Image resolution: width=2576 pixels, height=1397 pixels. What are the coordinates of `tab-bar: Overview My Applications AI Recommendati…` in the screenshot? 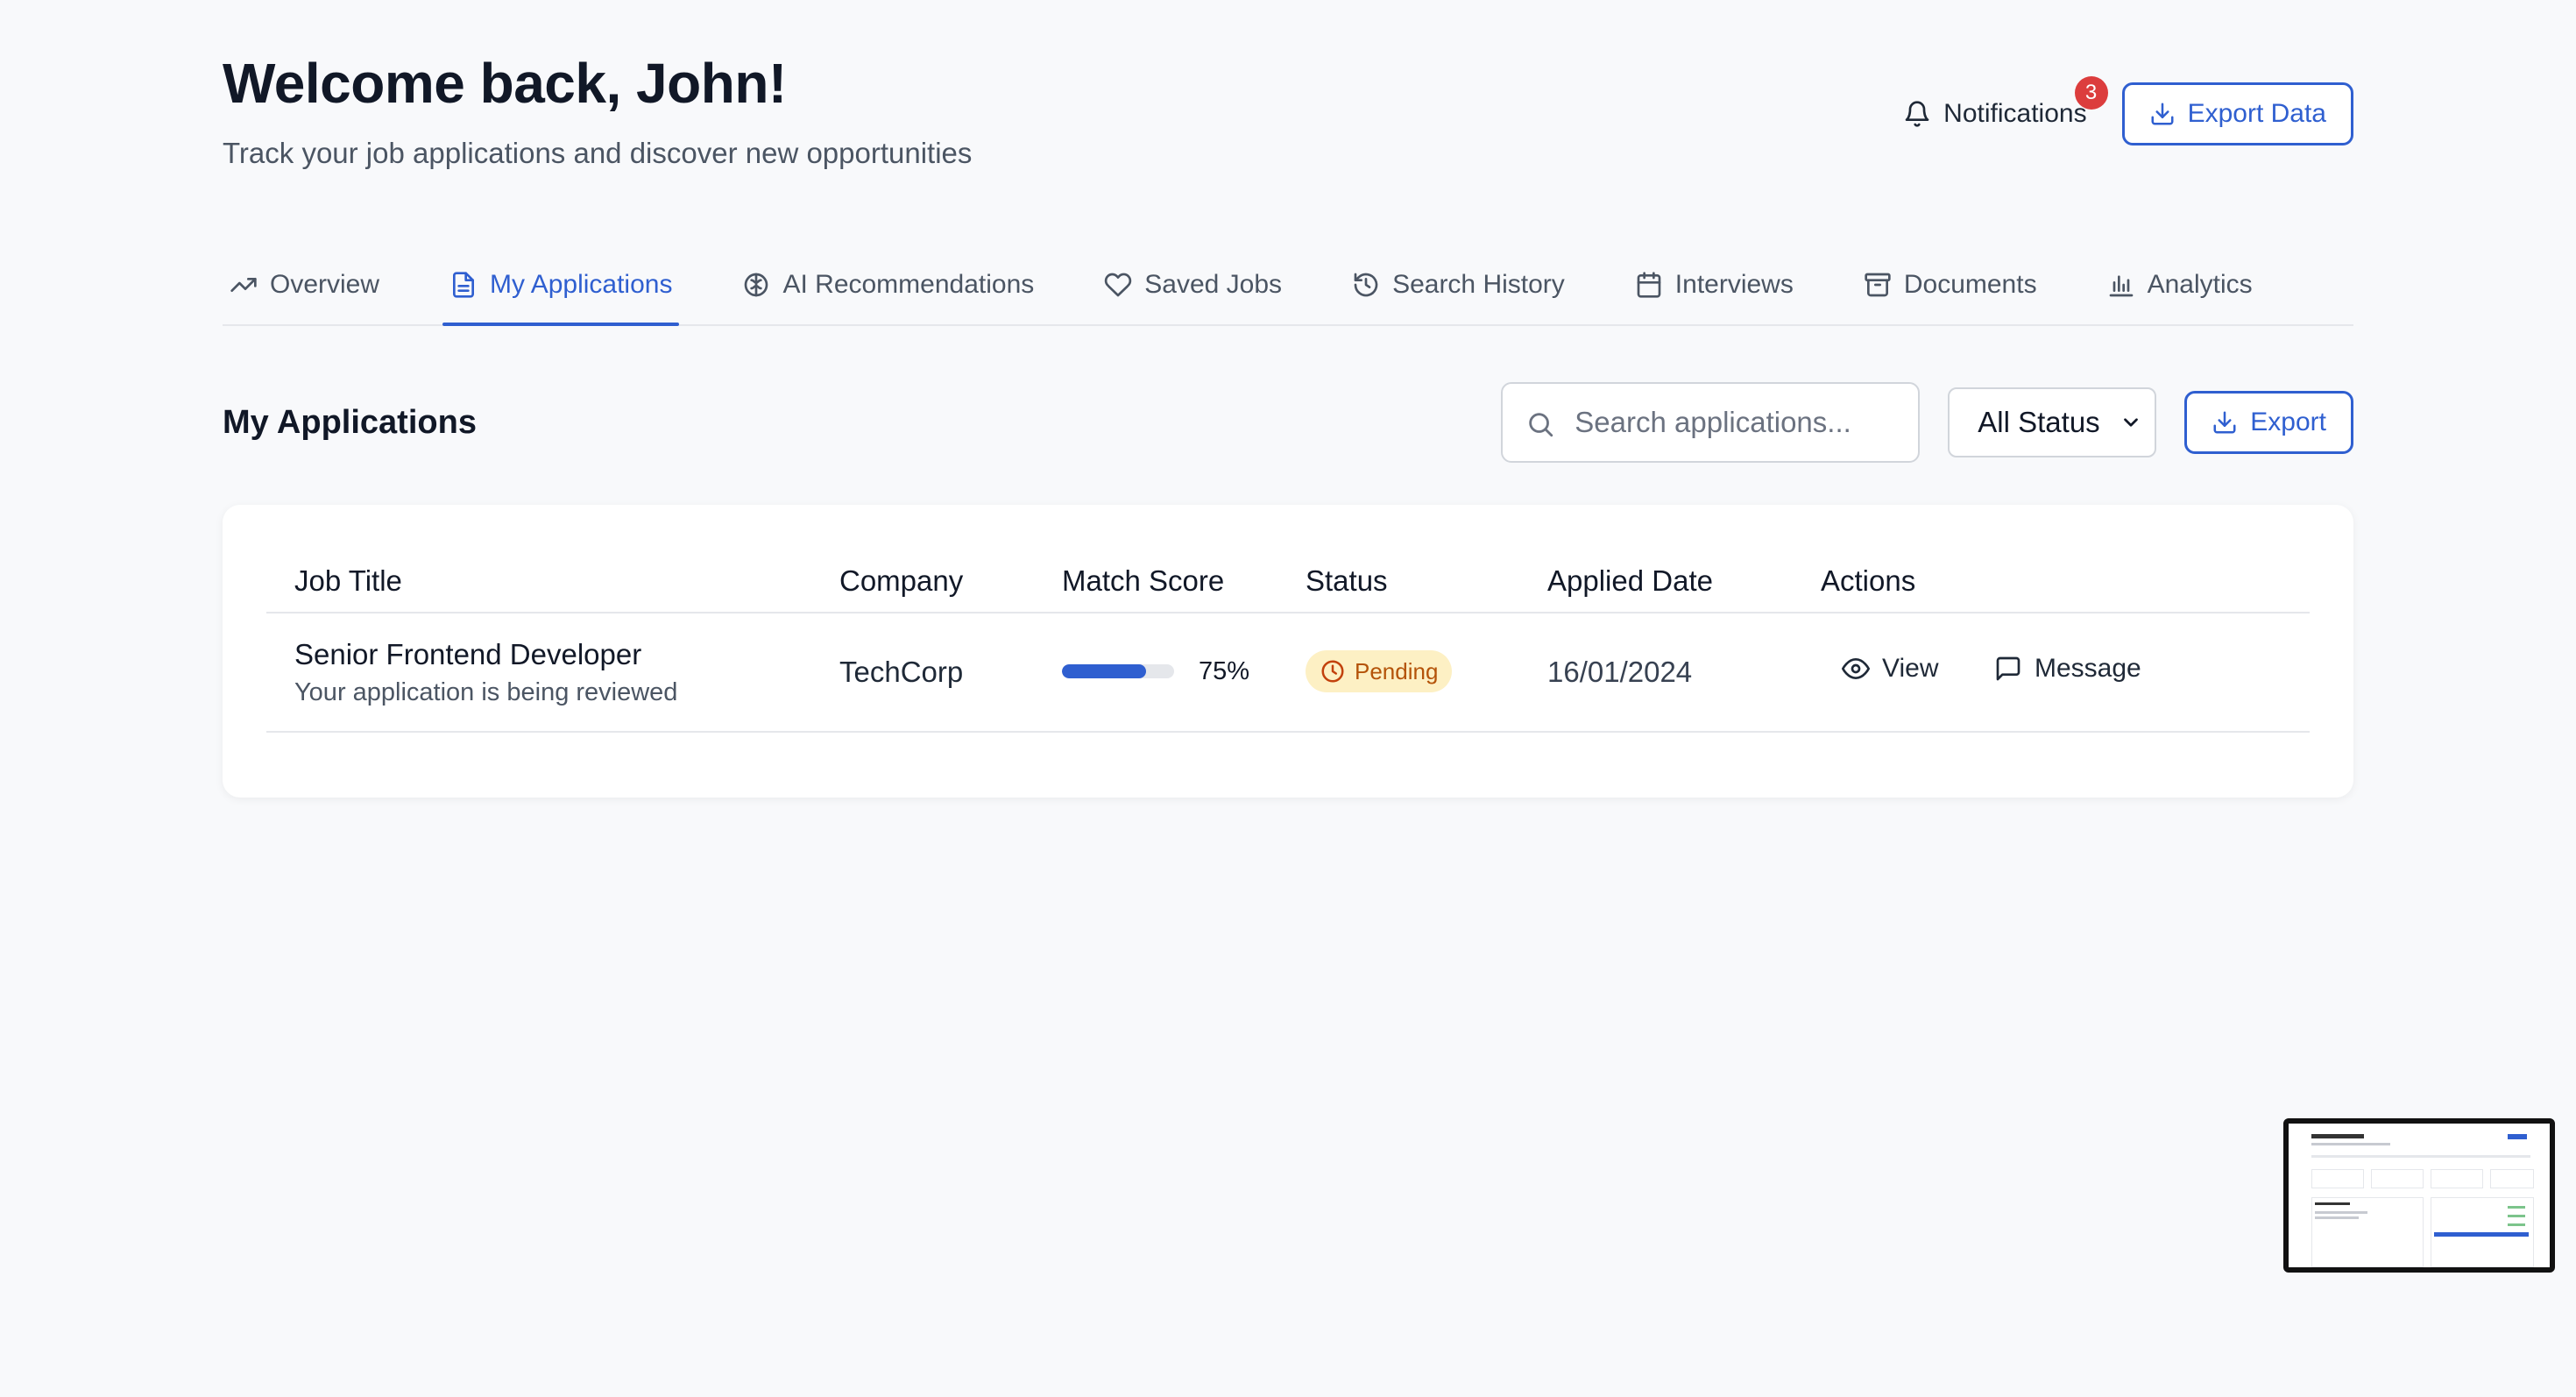 It's located at (1288, 285).